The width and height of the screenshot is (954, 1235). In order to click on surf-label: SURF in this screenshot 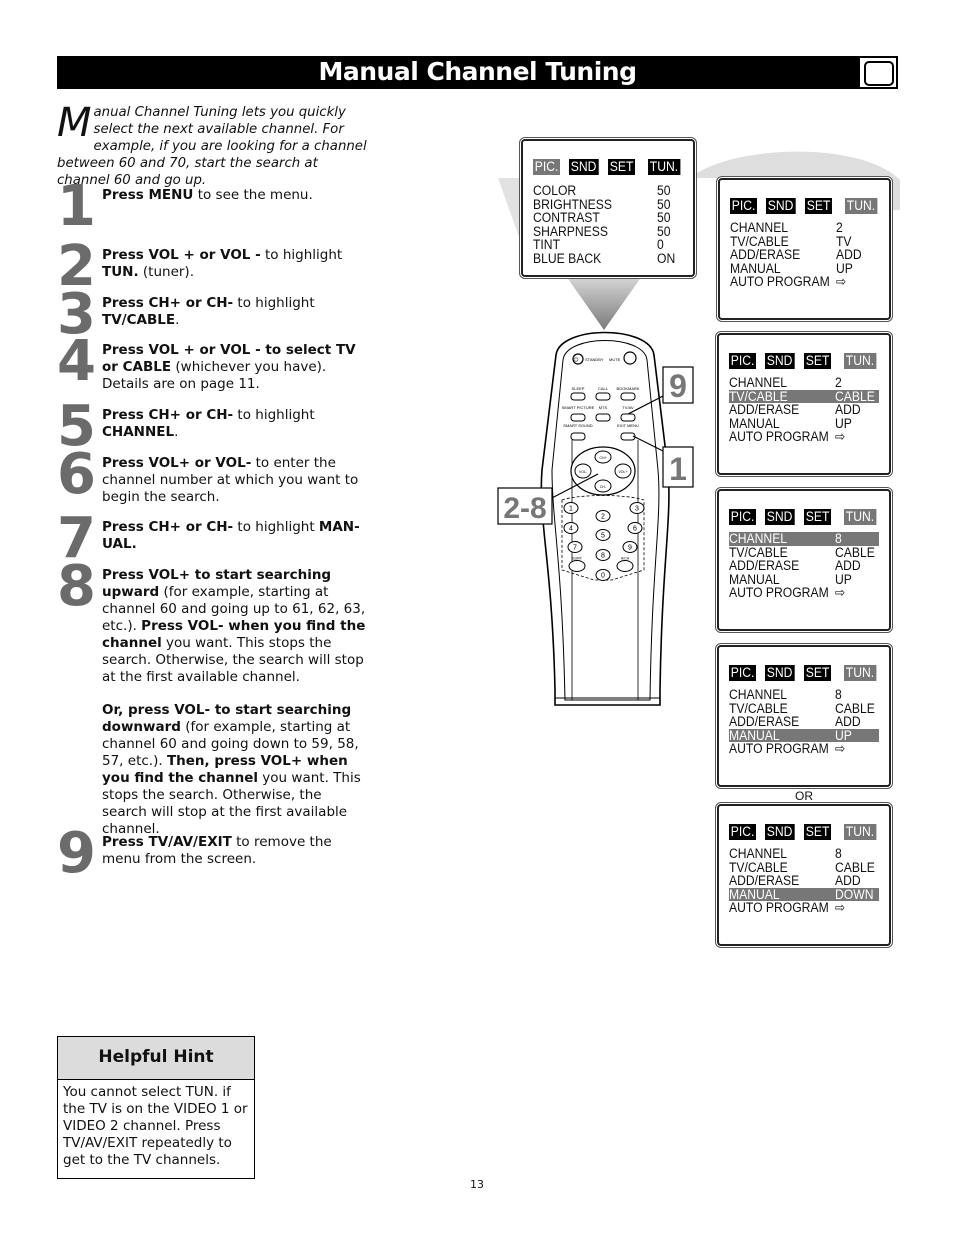, I will do `click(577, 559)`.